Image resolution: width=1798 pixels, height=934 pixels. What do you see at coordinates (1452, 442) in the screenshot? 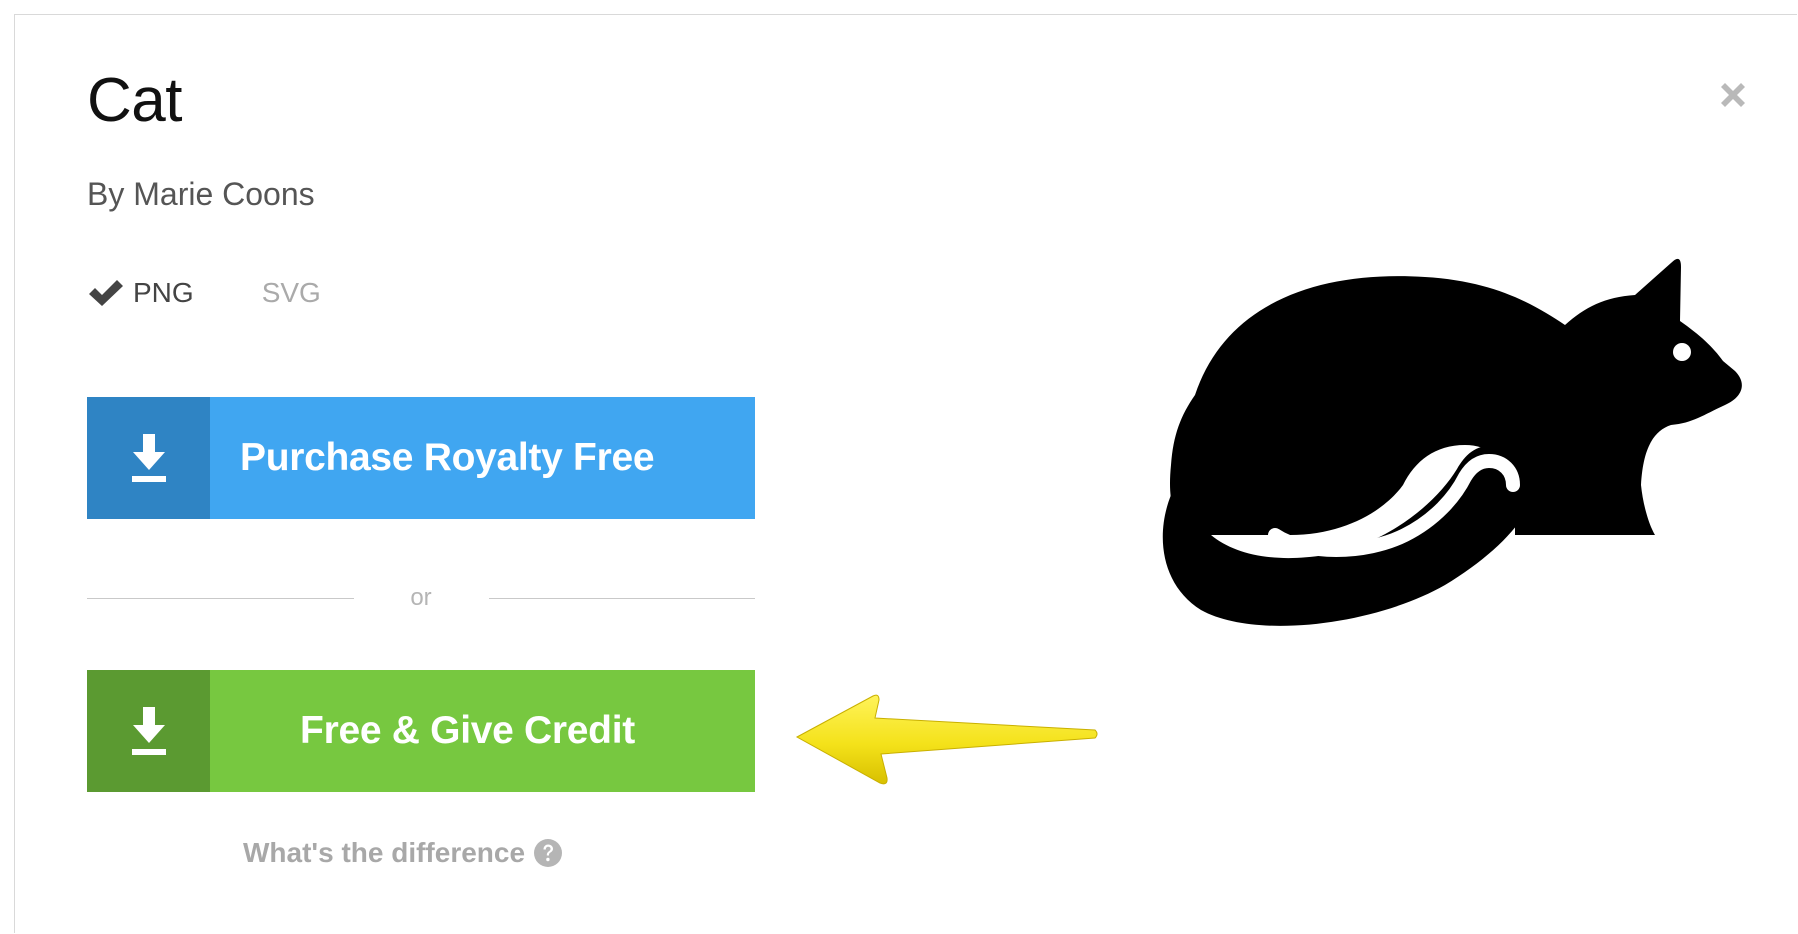
I see `cat-icon` at bounding box center [1452, 442].